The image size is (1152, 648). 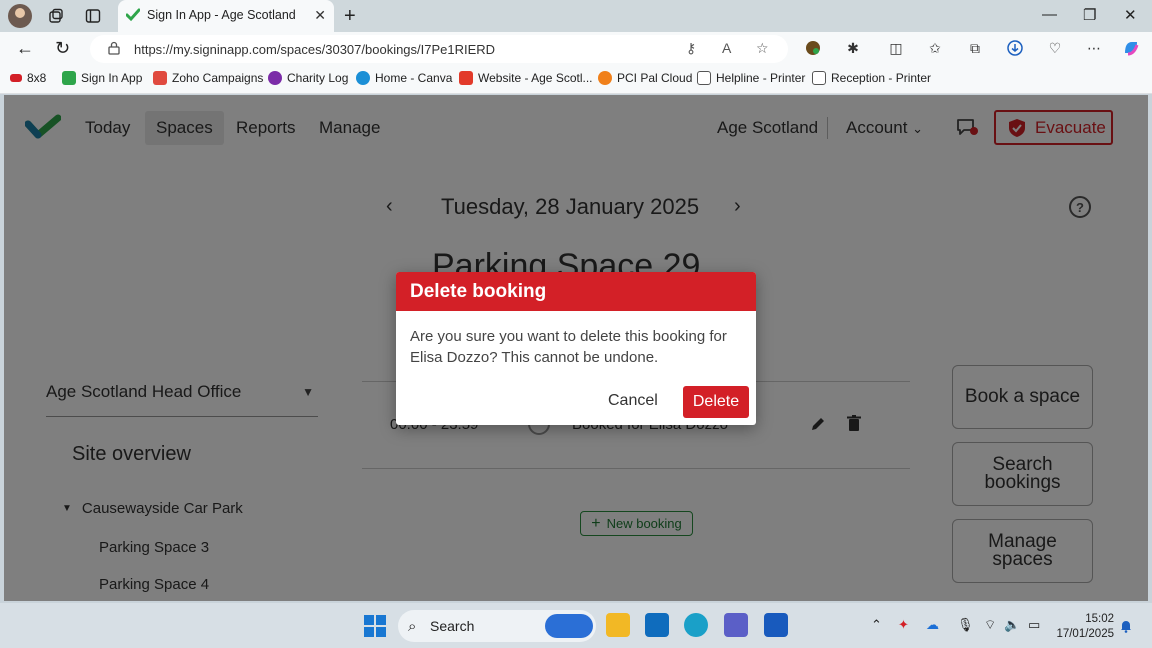 I want to click on bookmark-8x8: 8x8, so click(x=28, y=78).